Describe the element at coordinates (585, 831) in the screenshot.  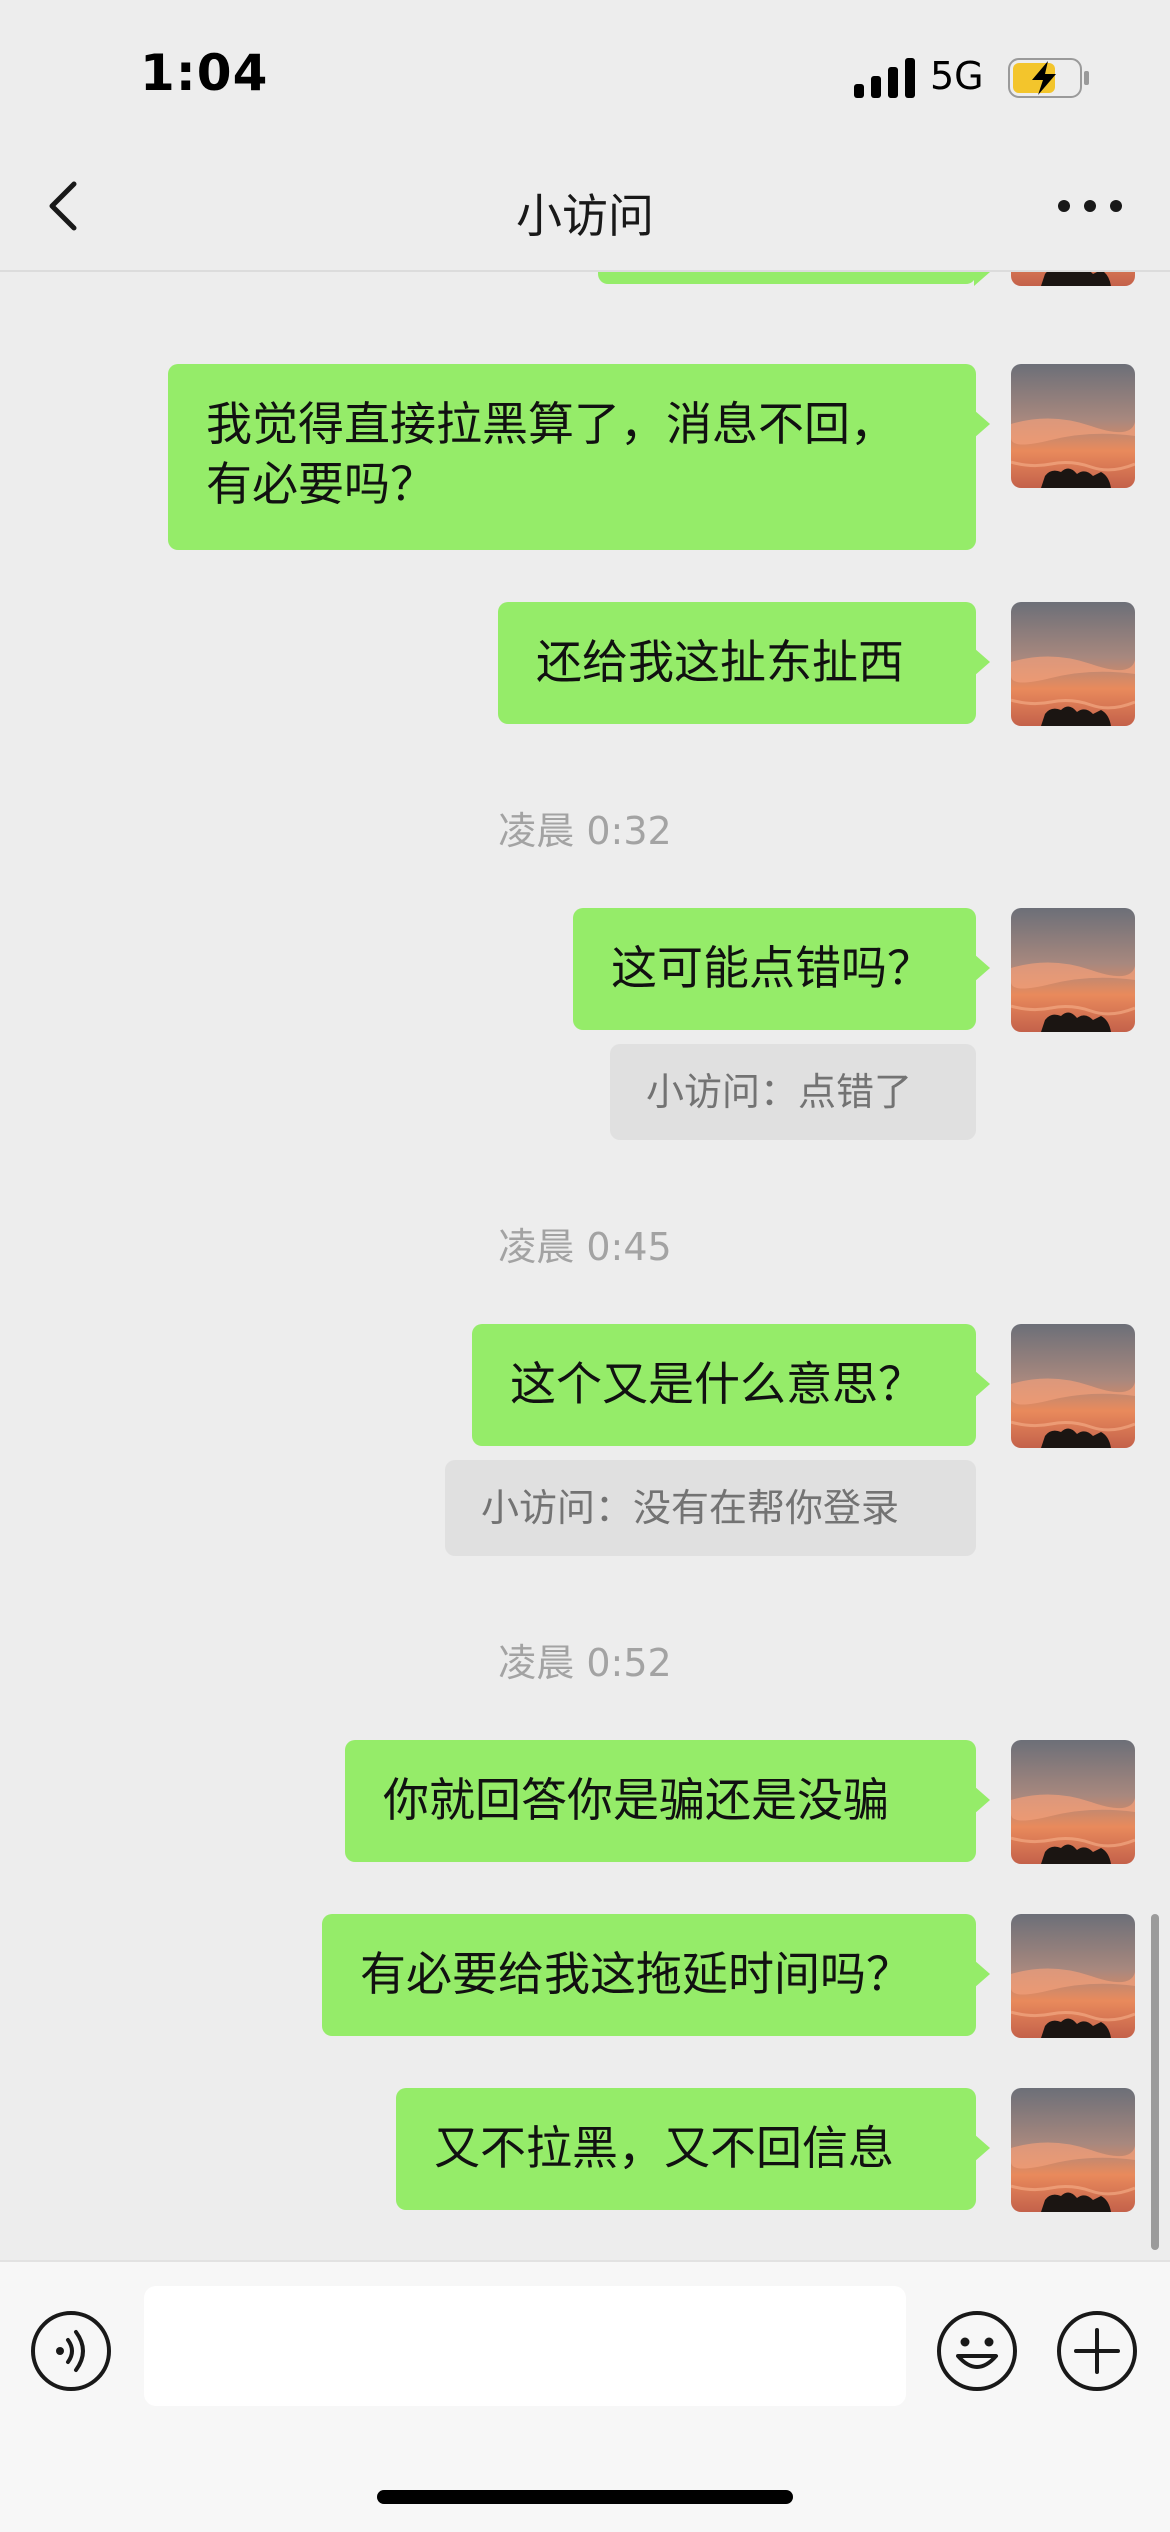
I see `timestamp: 凌晨 0:32` at that location.